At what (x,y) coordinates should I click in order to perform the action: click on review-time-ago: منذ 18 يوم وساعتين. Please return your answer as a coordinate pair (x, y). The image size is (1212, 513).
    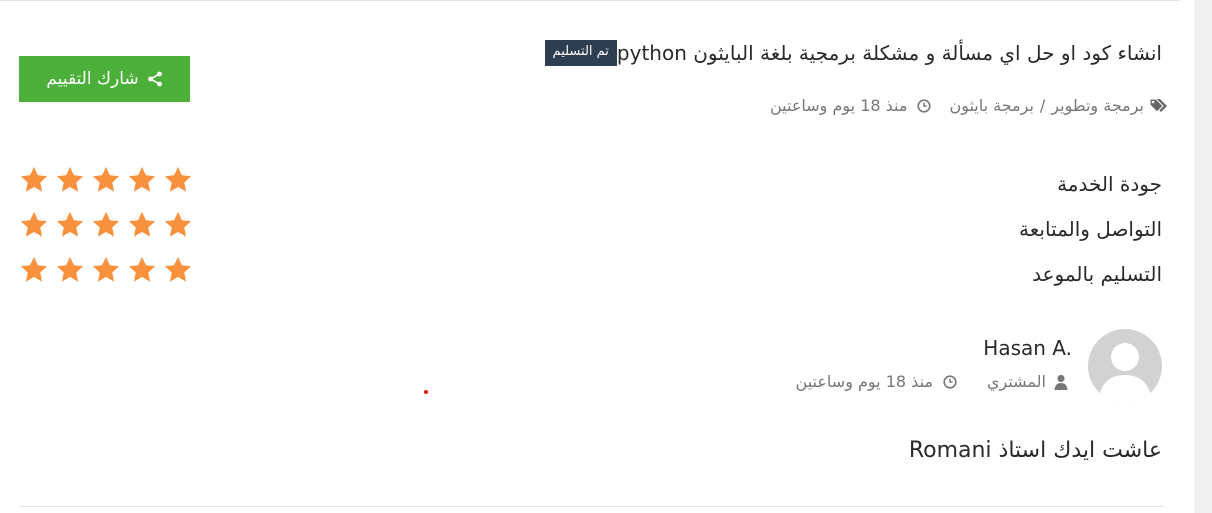
    Looking at the image, I should click on (864, 381).